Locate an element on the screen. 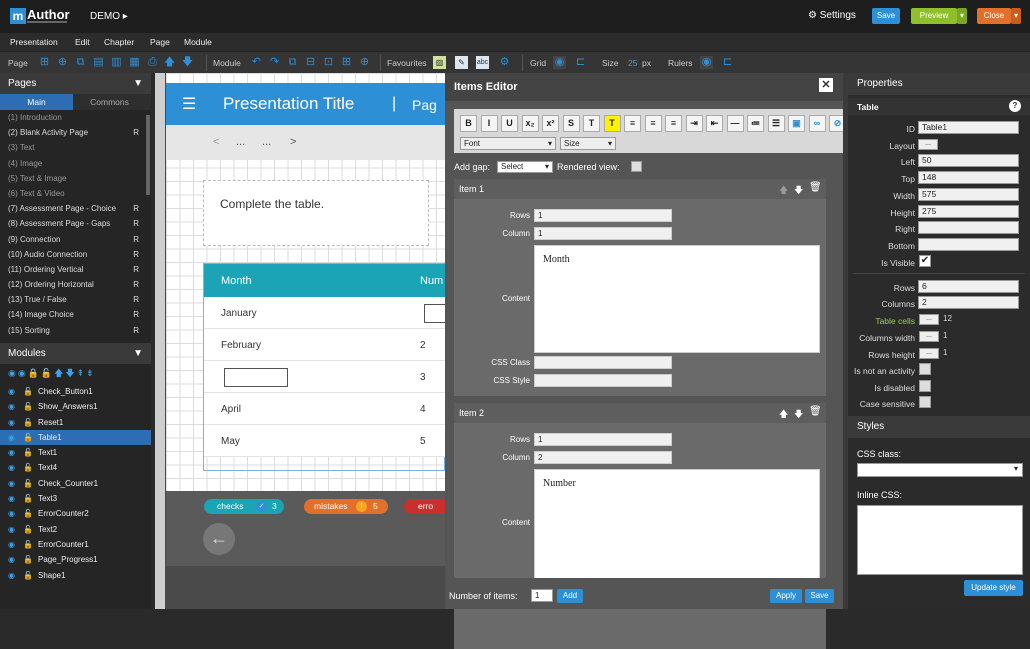  rulers-visibility-icon: ◉ is located at coordinates (706, 62).